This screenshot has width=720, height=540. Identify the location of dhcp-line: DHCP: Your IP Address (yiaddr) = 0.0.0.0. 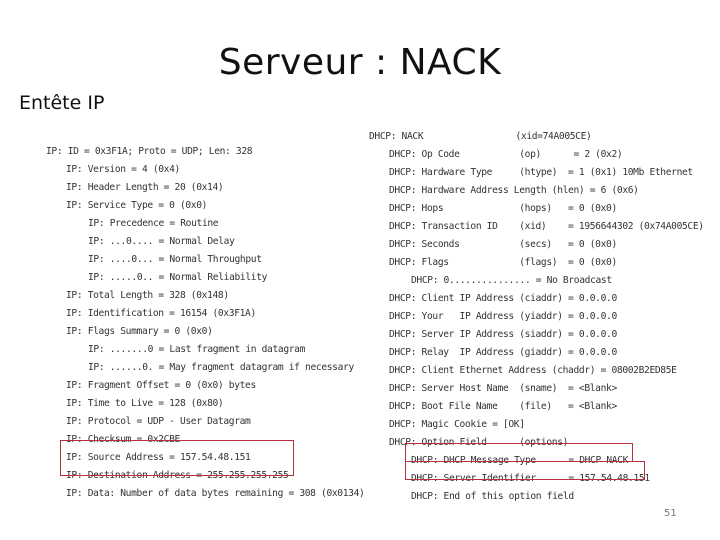
(503, 316).